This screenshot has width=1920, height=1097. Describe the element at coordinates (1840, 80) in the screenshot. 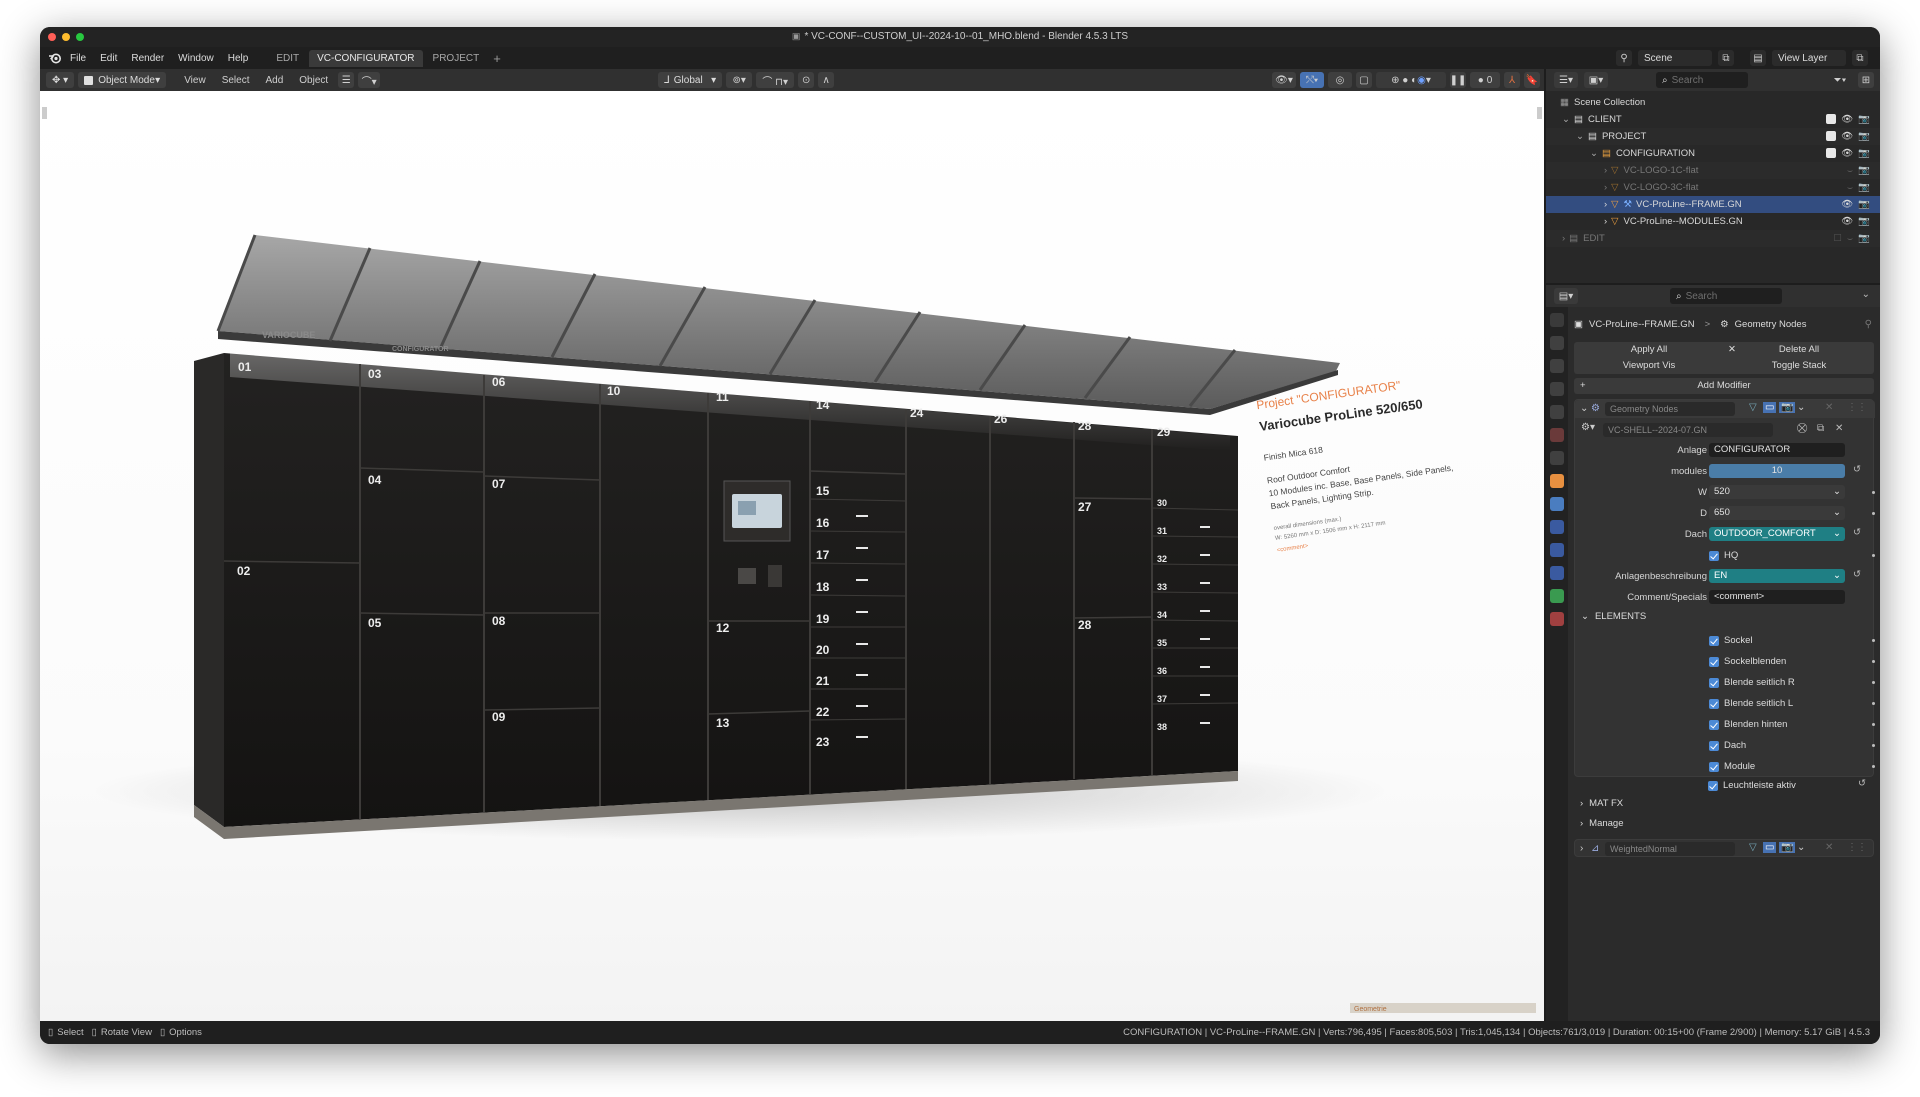

I see `filter-icon: ⏷▾` at that location.